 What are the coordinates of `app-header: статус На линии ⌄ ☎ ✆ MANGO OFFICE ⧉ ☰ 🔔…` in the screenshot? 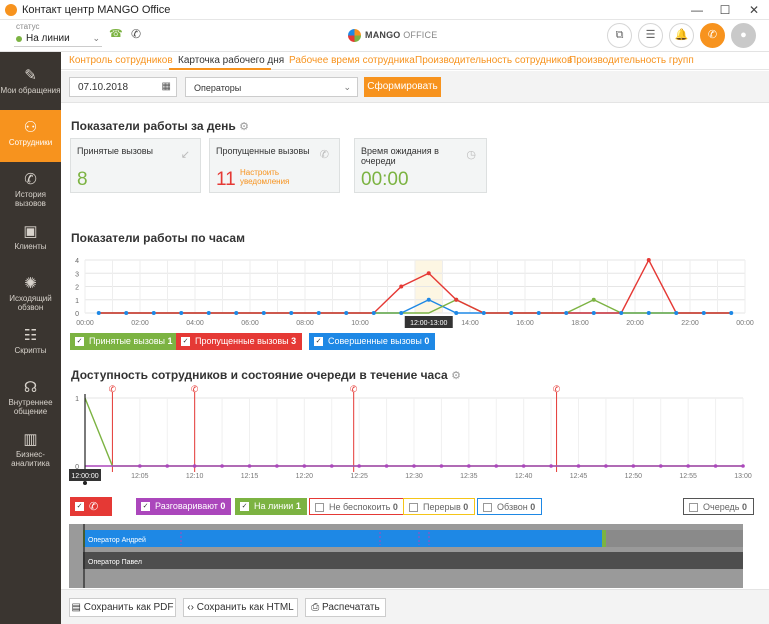 It's located at (384, 36).